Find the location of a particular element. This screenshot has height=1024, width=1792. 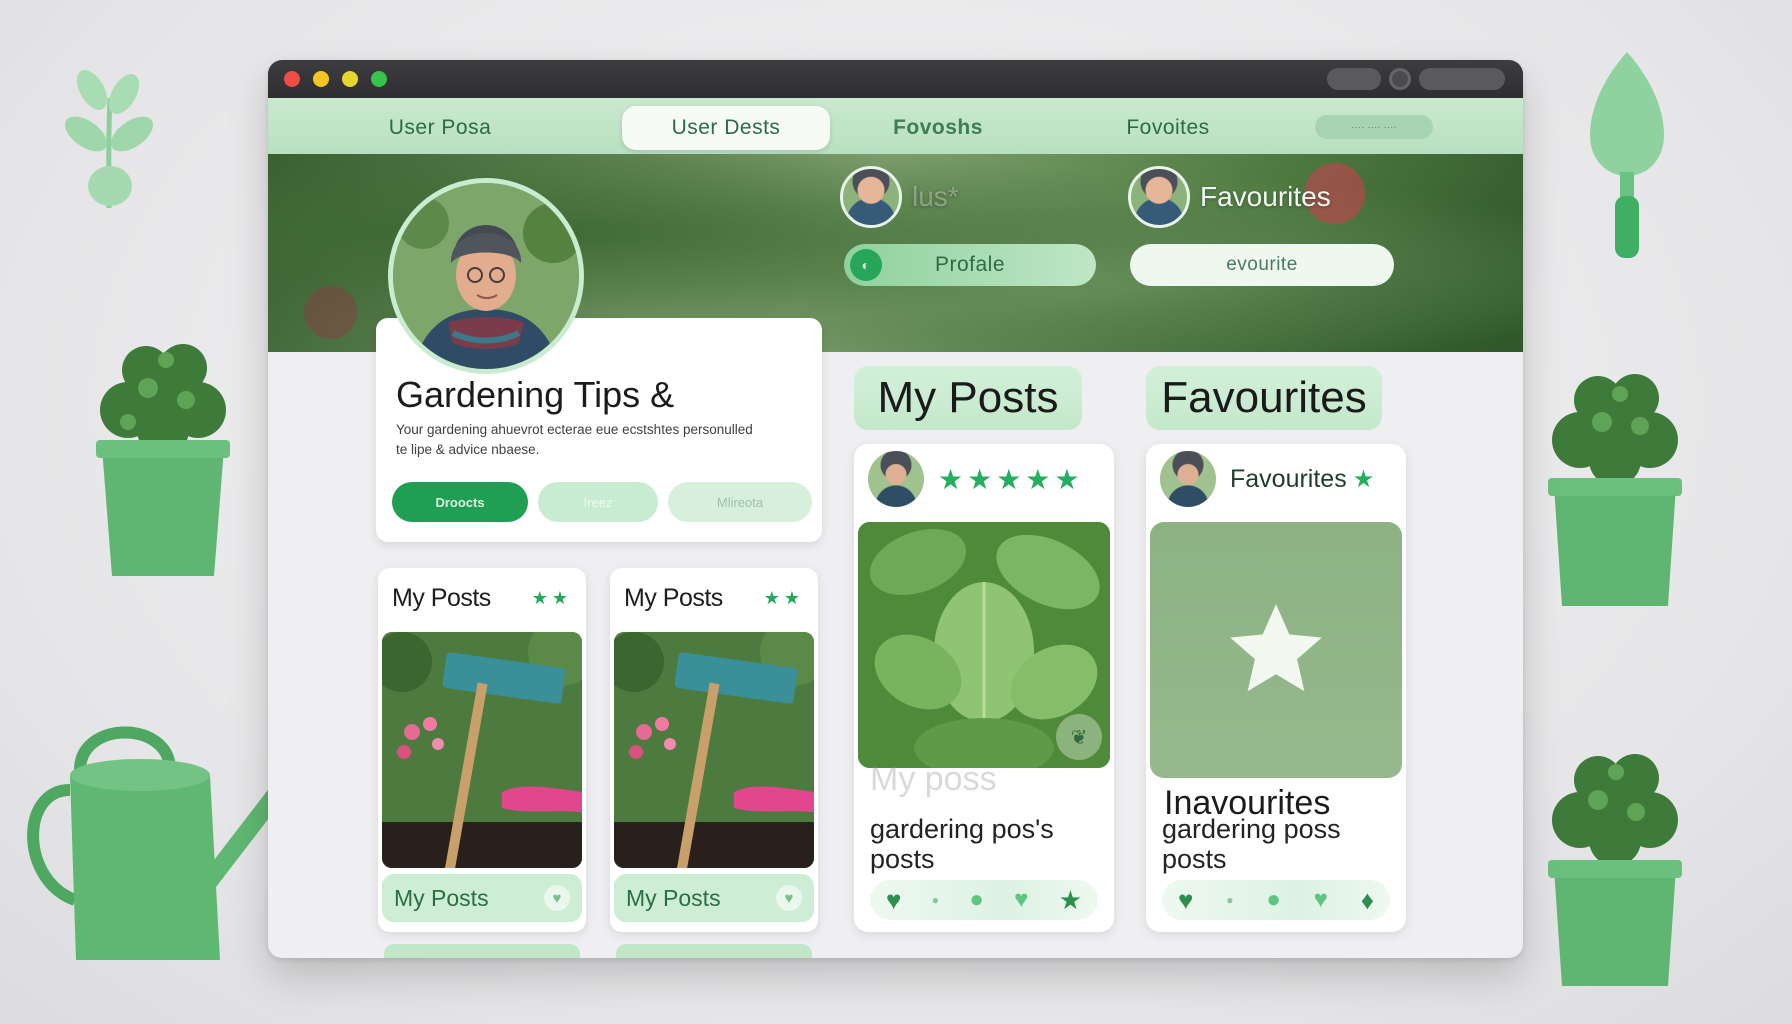

profile-toggle-icon: ◐ is located at coordinates (866, 265).